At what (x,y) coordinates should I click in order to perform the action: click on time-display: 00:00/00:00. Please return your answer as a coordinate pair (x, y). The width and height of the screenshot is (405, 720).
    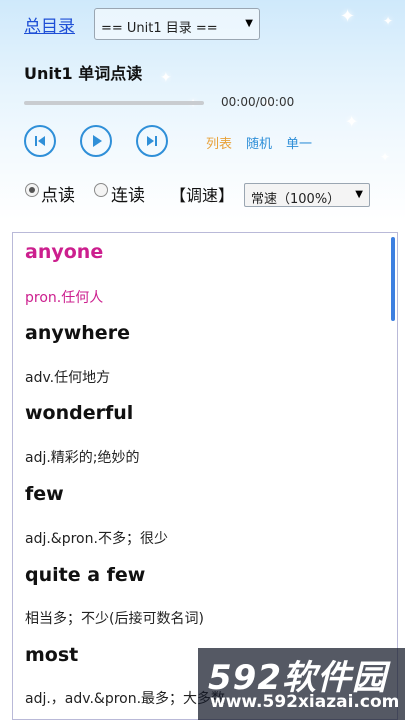
    Looking at the image, I should click on (258, 102).